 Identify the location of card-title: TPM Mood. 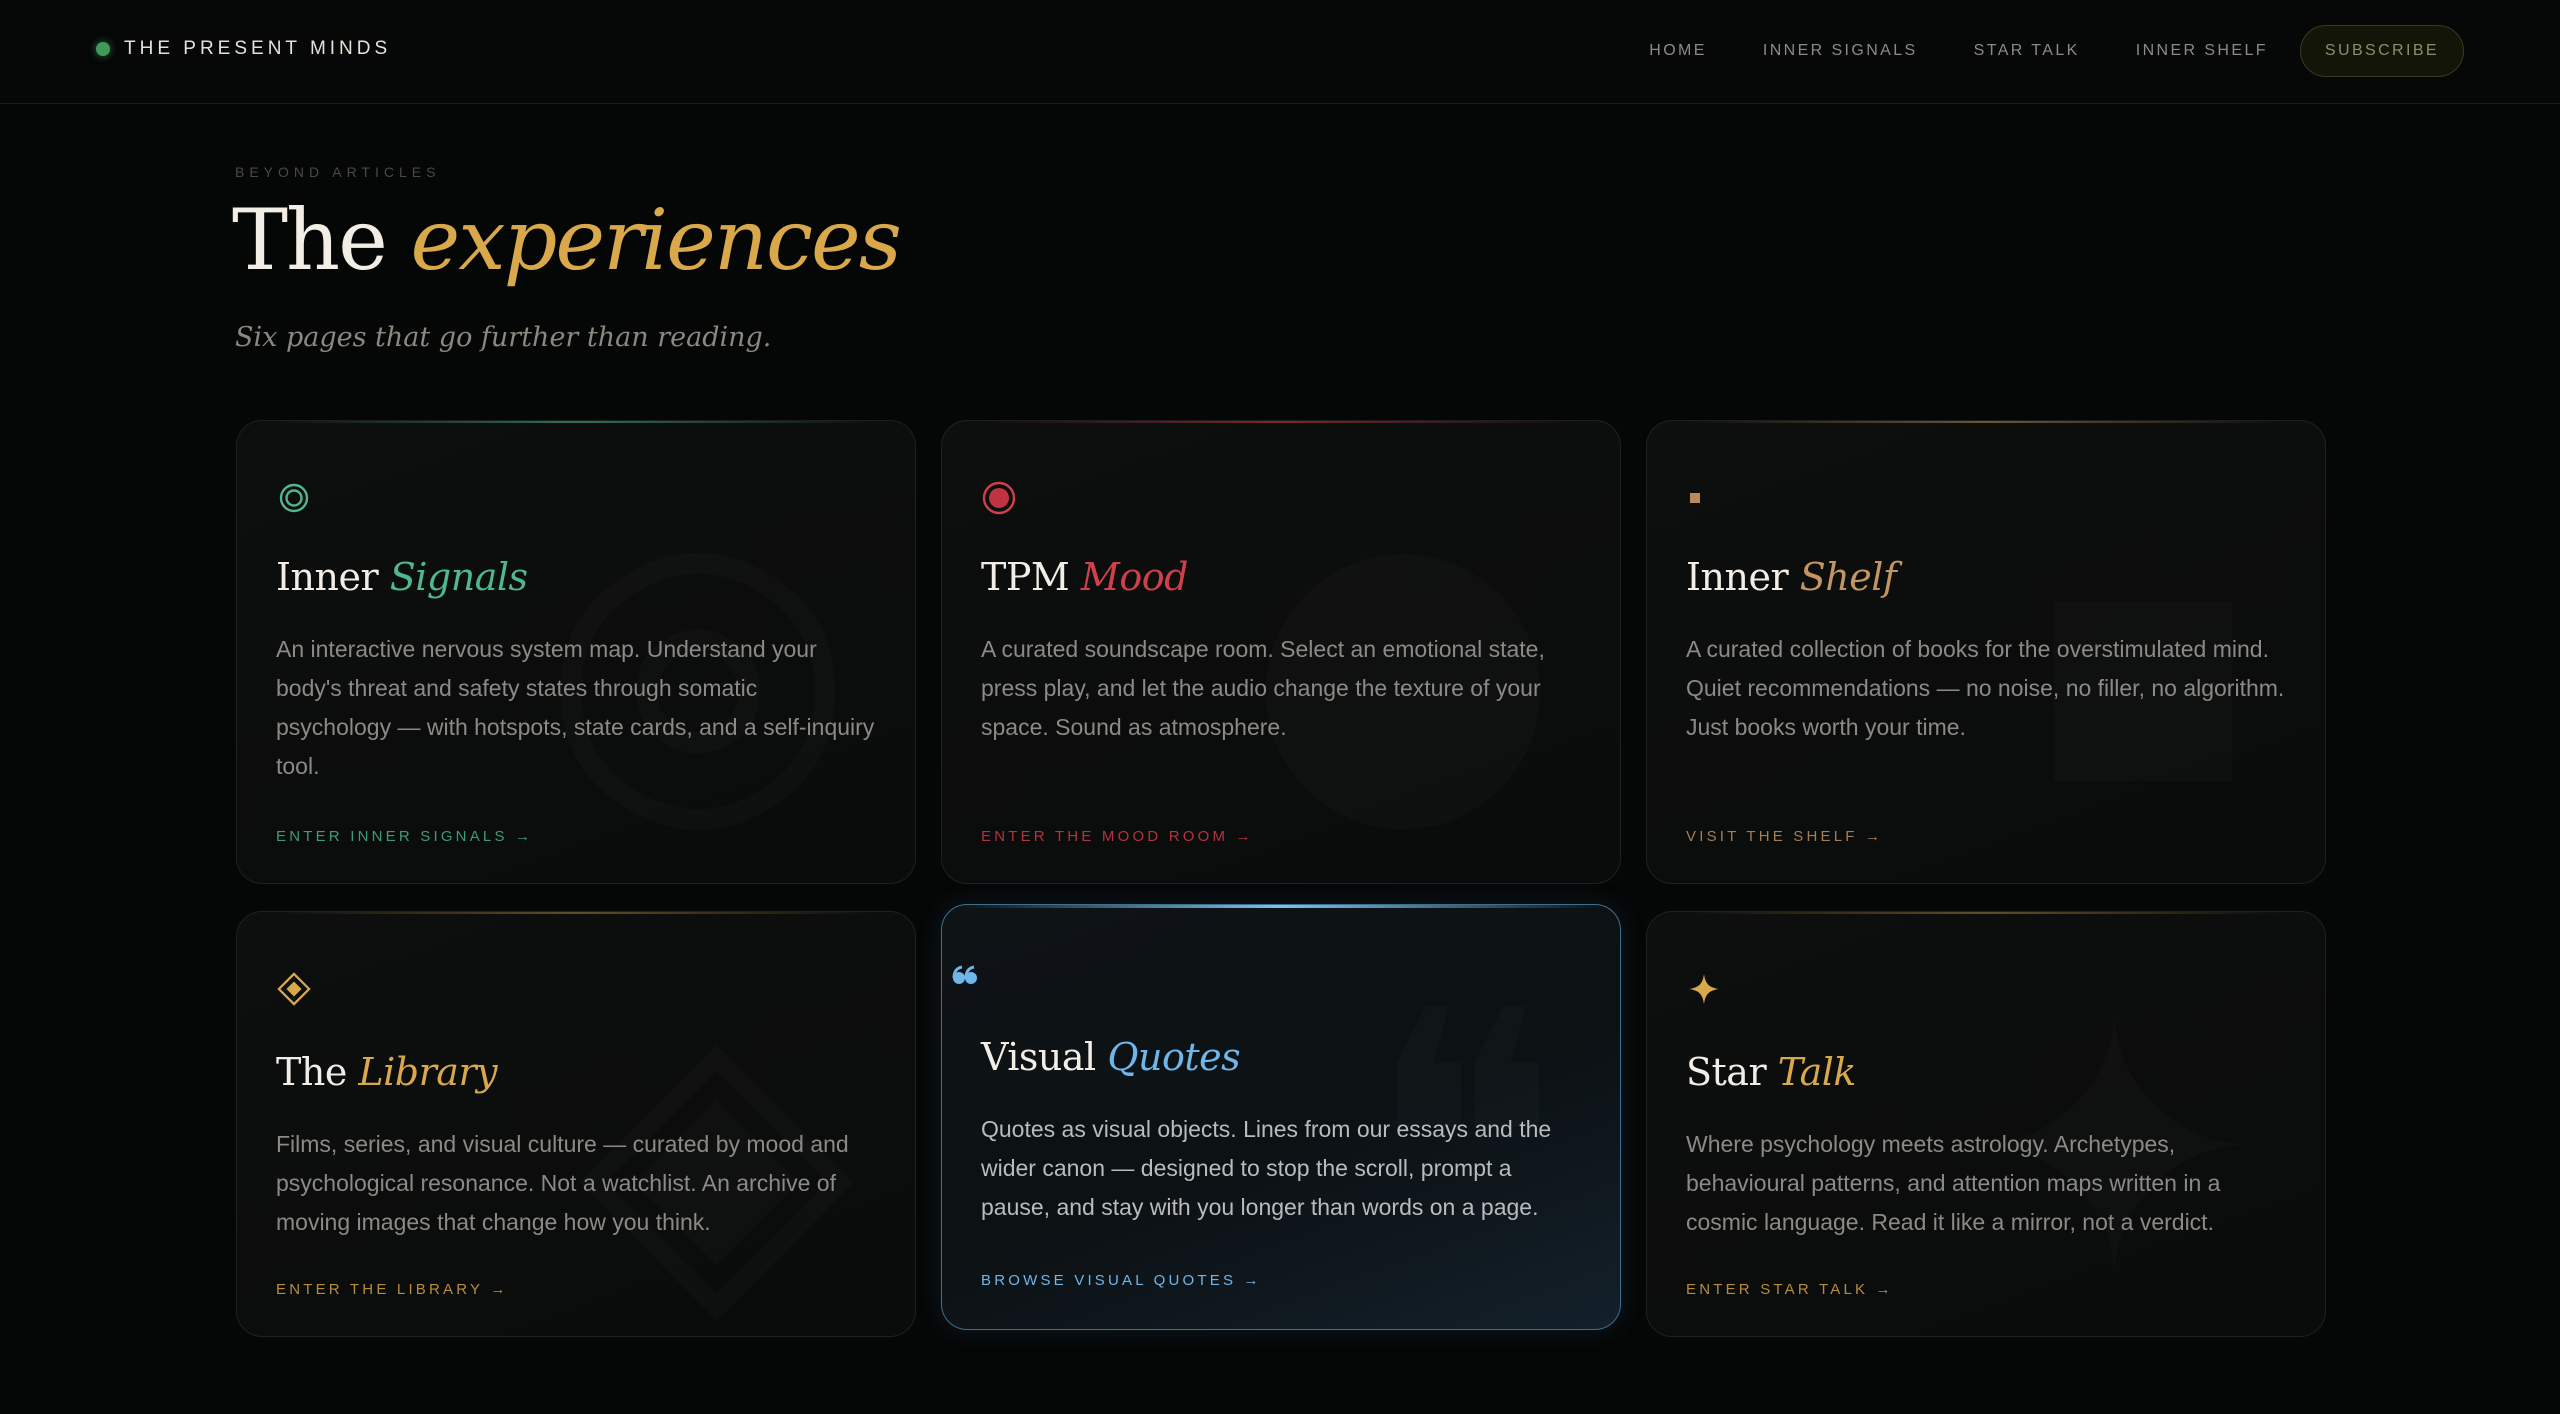
(1084, 577).